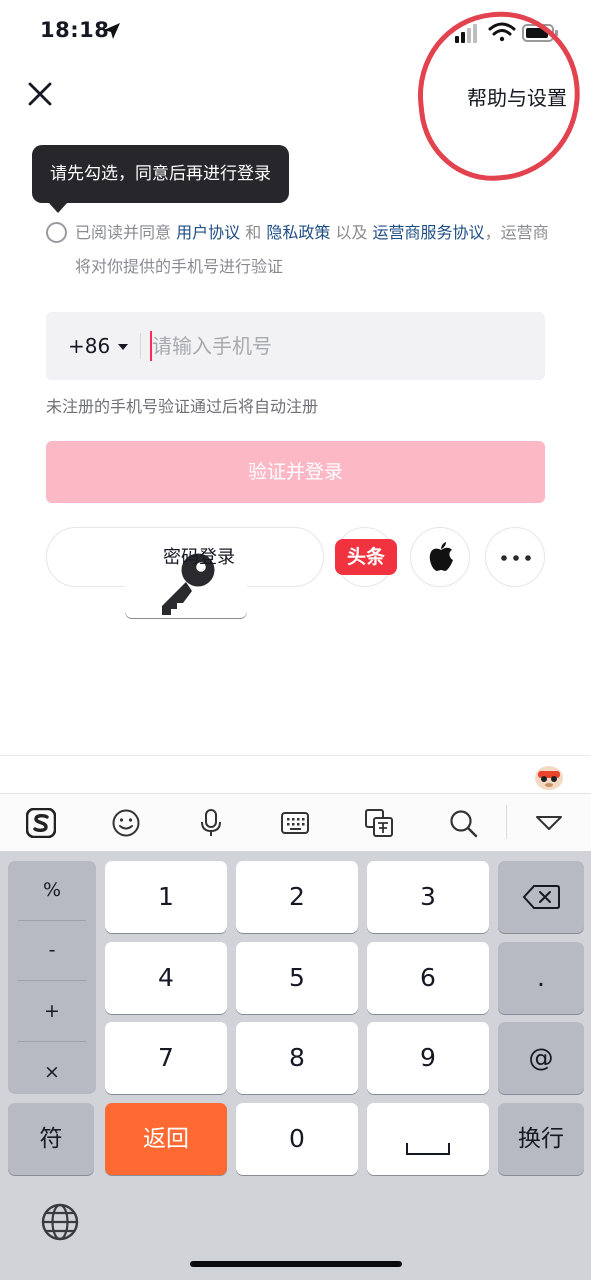 This screenshot has height=1280, width=591. Describe the element at coordinates (208, 232) in the screenshot. I see `user-agreement-link: 用户协议` at that location.